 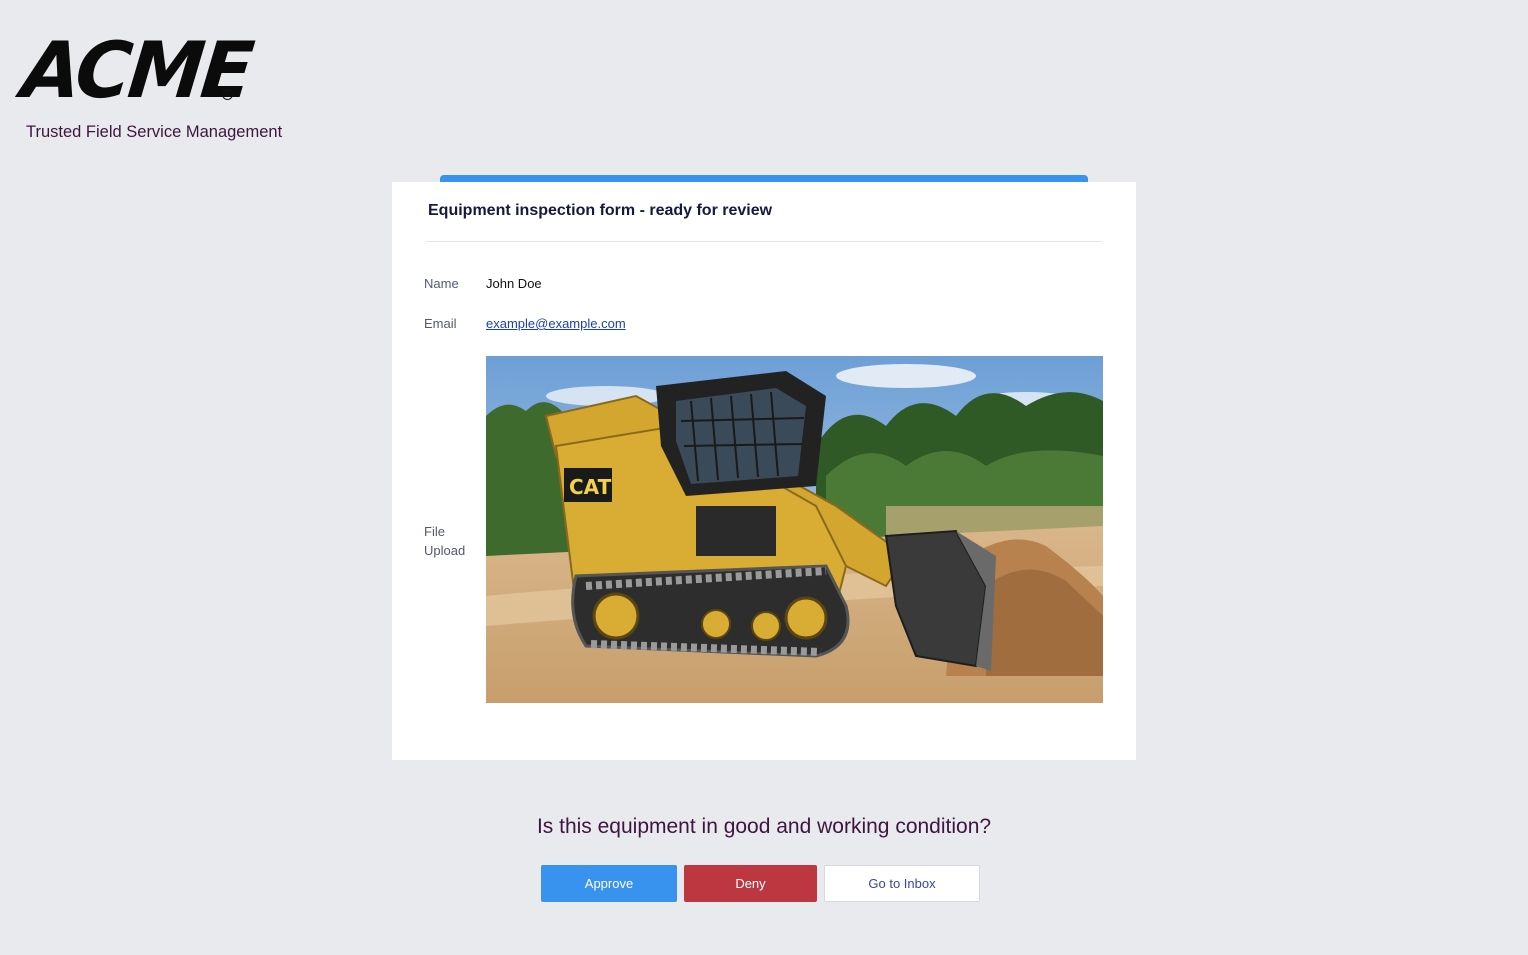 I want to click on registered-trademark-icon: R, so click(x=227, y=94).